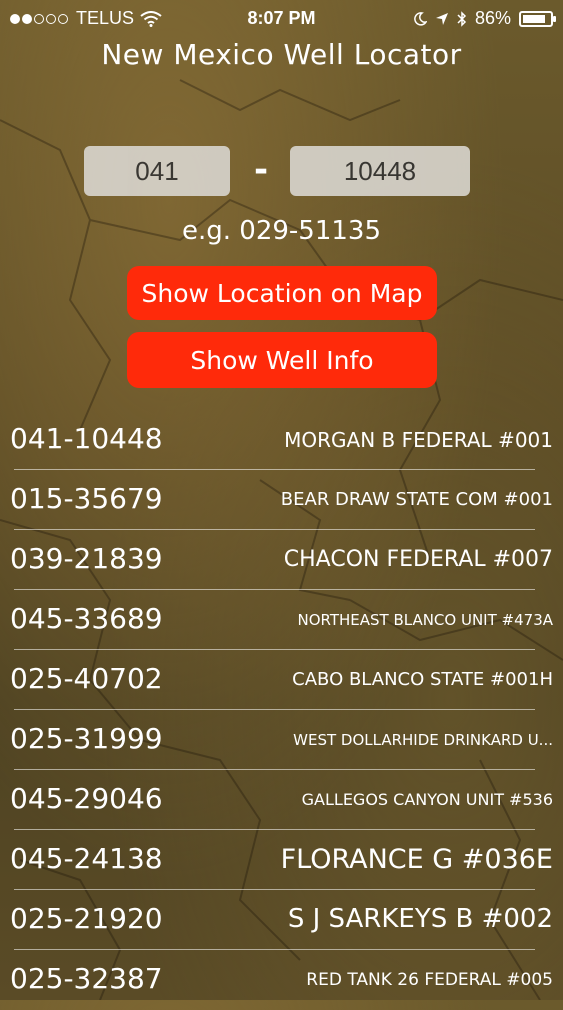 The image size is (563, 1010). What do you see at coordinates (441, 18) in the screenshot?
I see `location-arrow-icon` at bounding box center [441, 18].